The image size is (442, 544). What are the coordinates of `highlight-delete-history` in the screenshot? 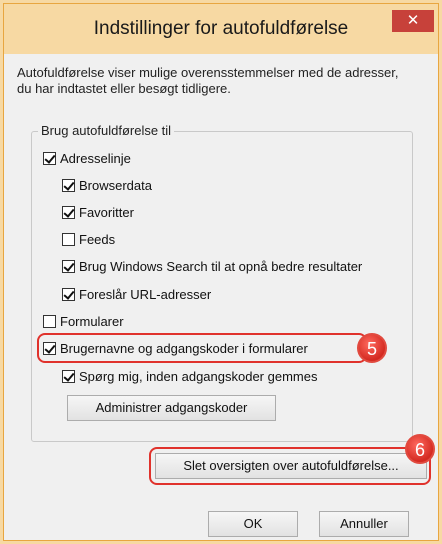 It's located at (290, 466).